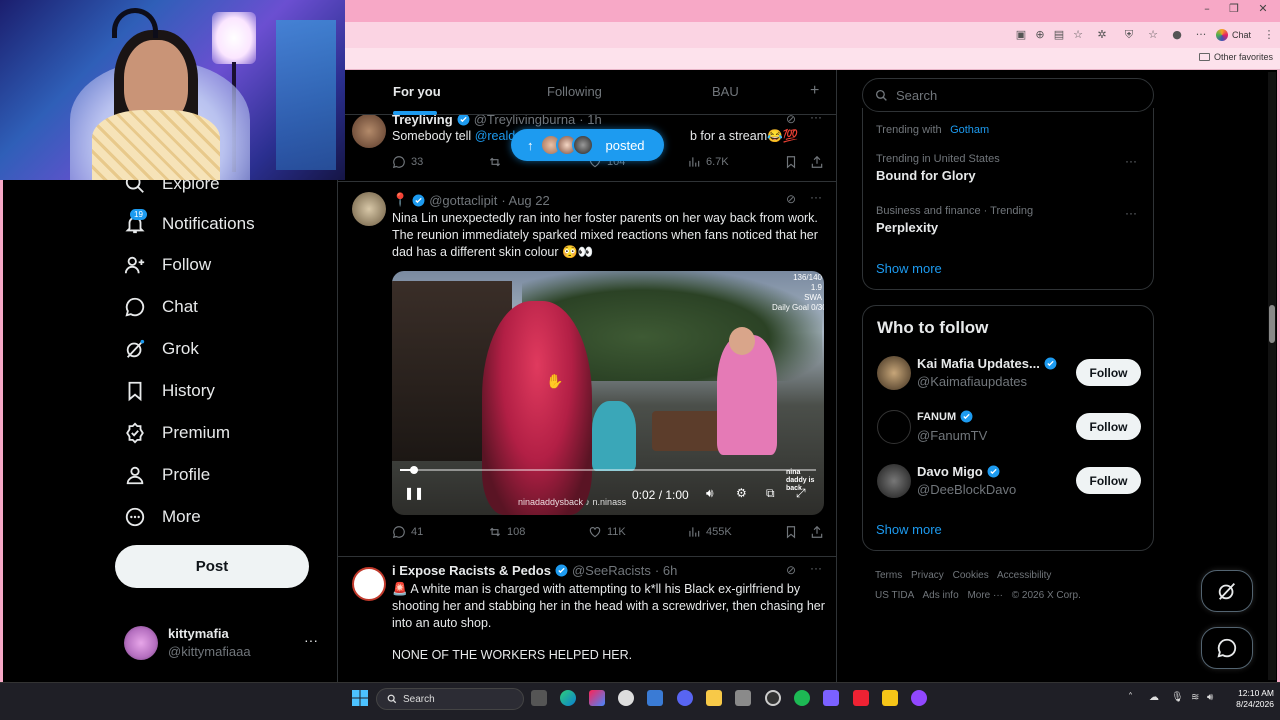 The width and height of the screenshot is (1280, 720). Describe the element at coordinates (802, 698) in the screenshot. I see `spotify-icon` at that location.